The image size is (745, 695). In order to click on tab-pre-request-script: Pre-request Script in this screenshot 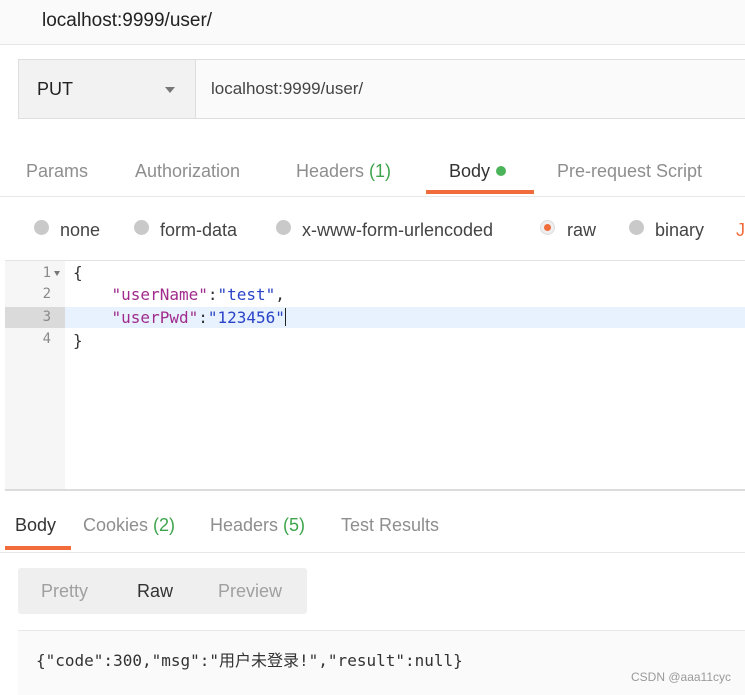, I will do `click(629, 171)`.